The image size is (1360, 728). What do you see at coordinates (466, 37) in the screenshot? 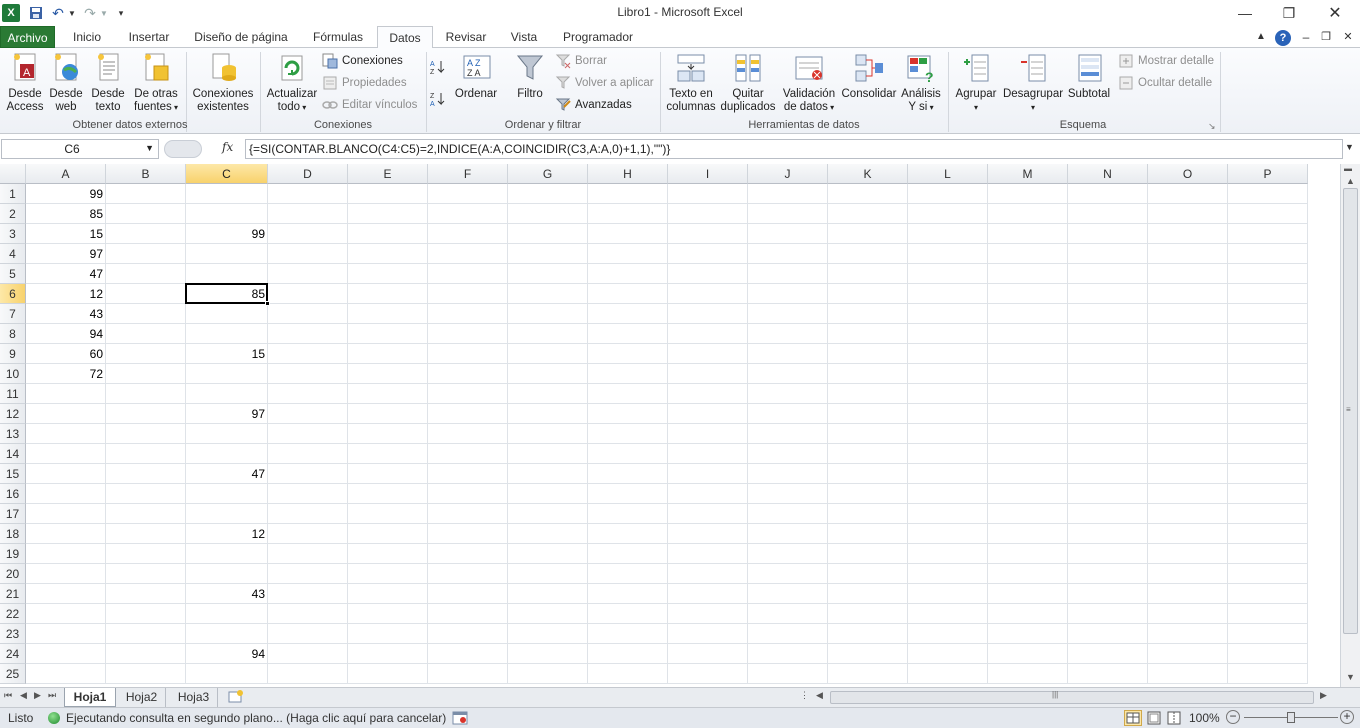
I see `tab-revisar: Revisar` at bounding box center [466, 37].